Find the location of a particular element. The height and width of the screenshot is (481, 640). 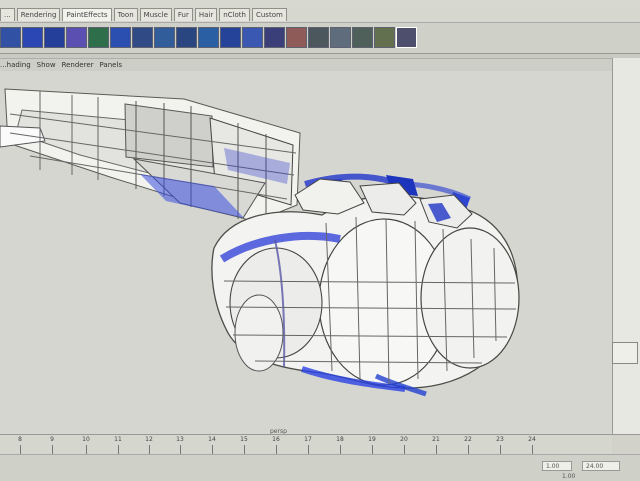

timeline-label-17: 17 is located at coordinates (308, 439).